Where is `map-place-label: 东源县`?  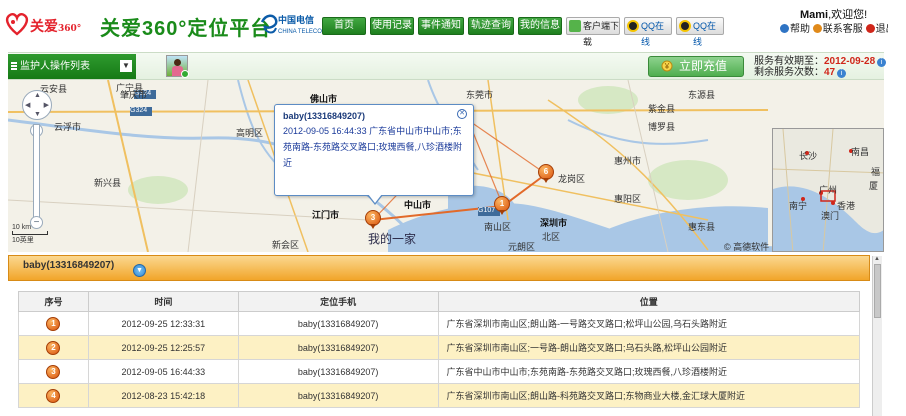 map-place-label: 东源县 is located at coordinates (702, 95).